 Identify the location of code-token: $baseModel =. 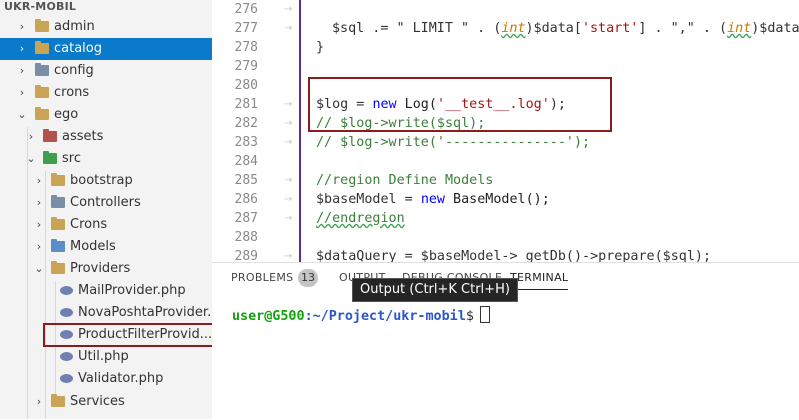
(368, 199).